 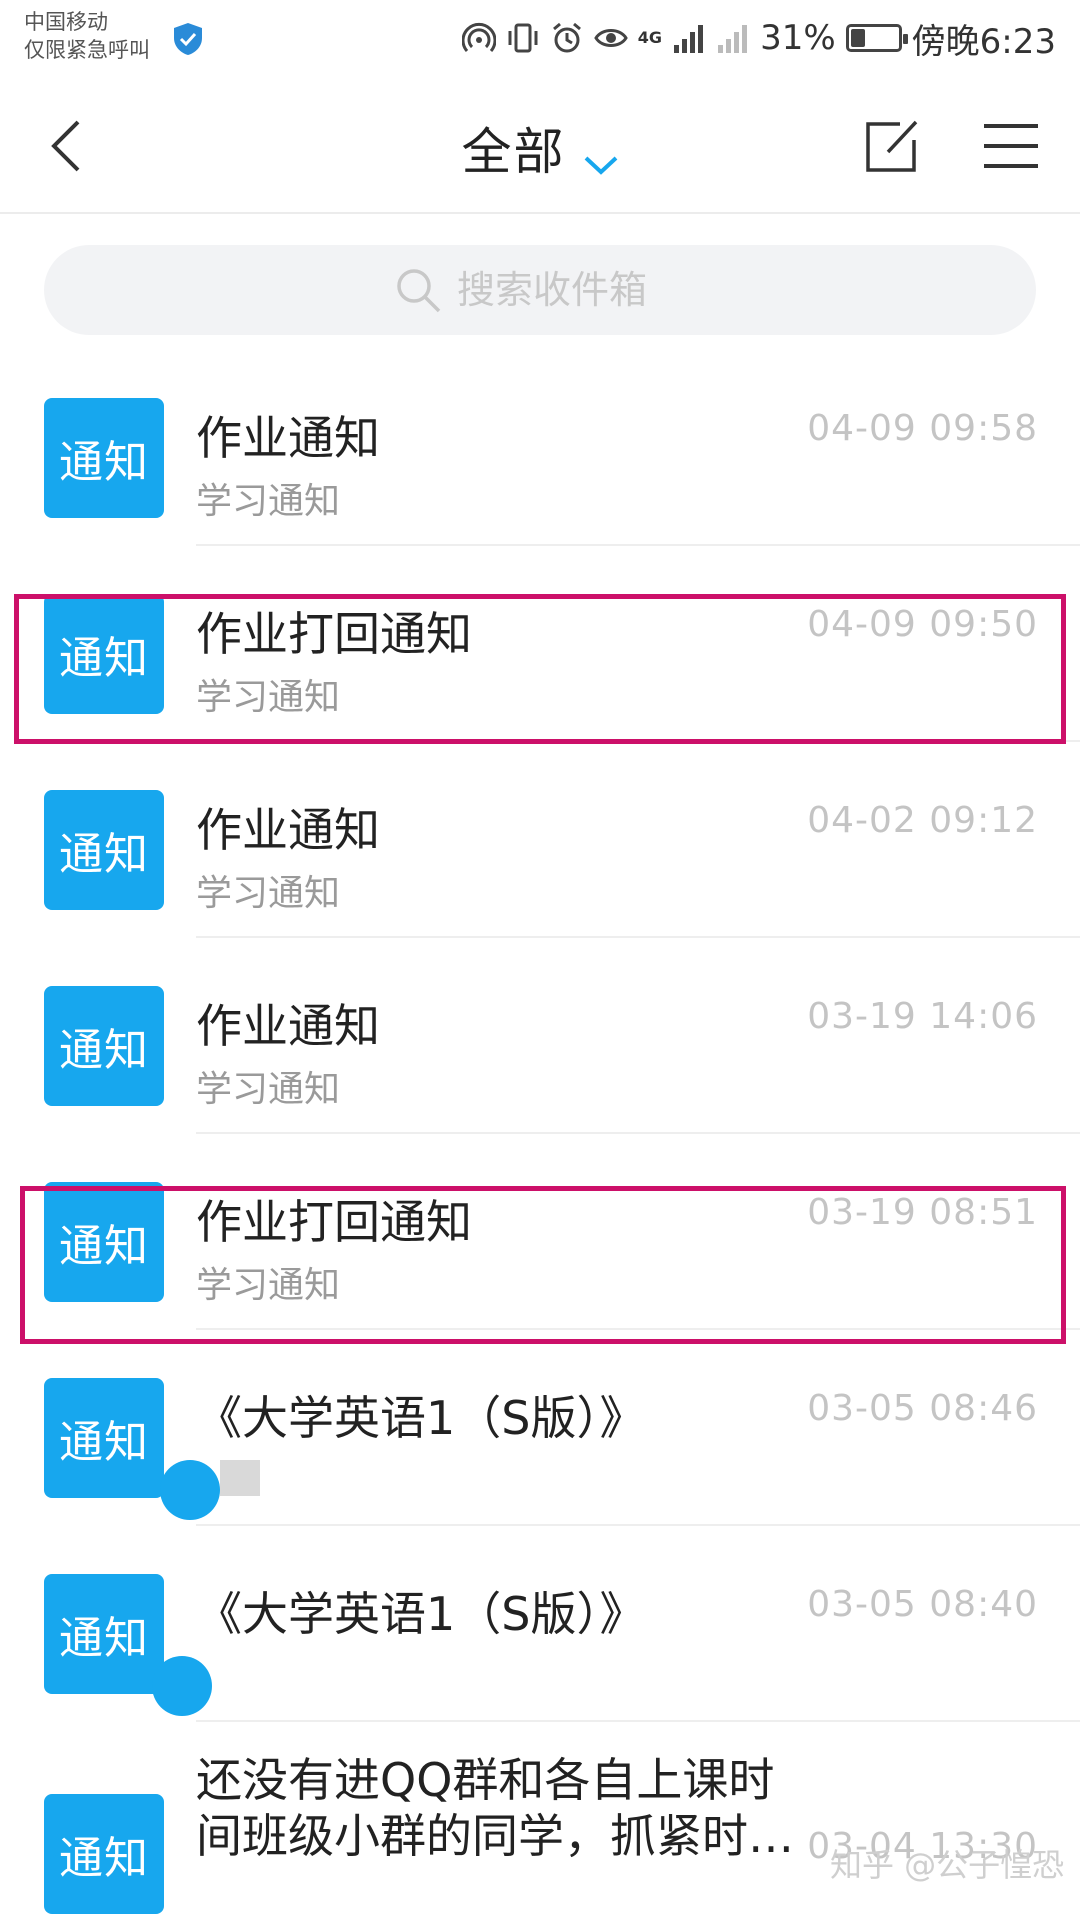 What do you see at coordinates (523, 38) in the screenshot?
I see `vibrate-icon` at bounding box center [523, 38].